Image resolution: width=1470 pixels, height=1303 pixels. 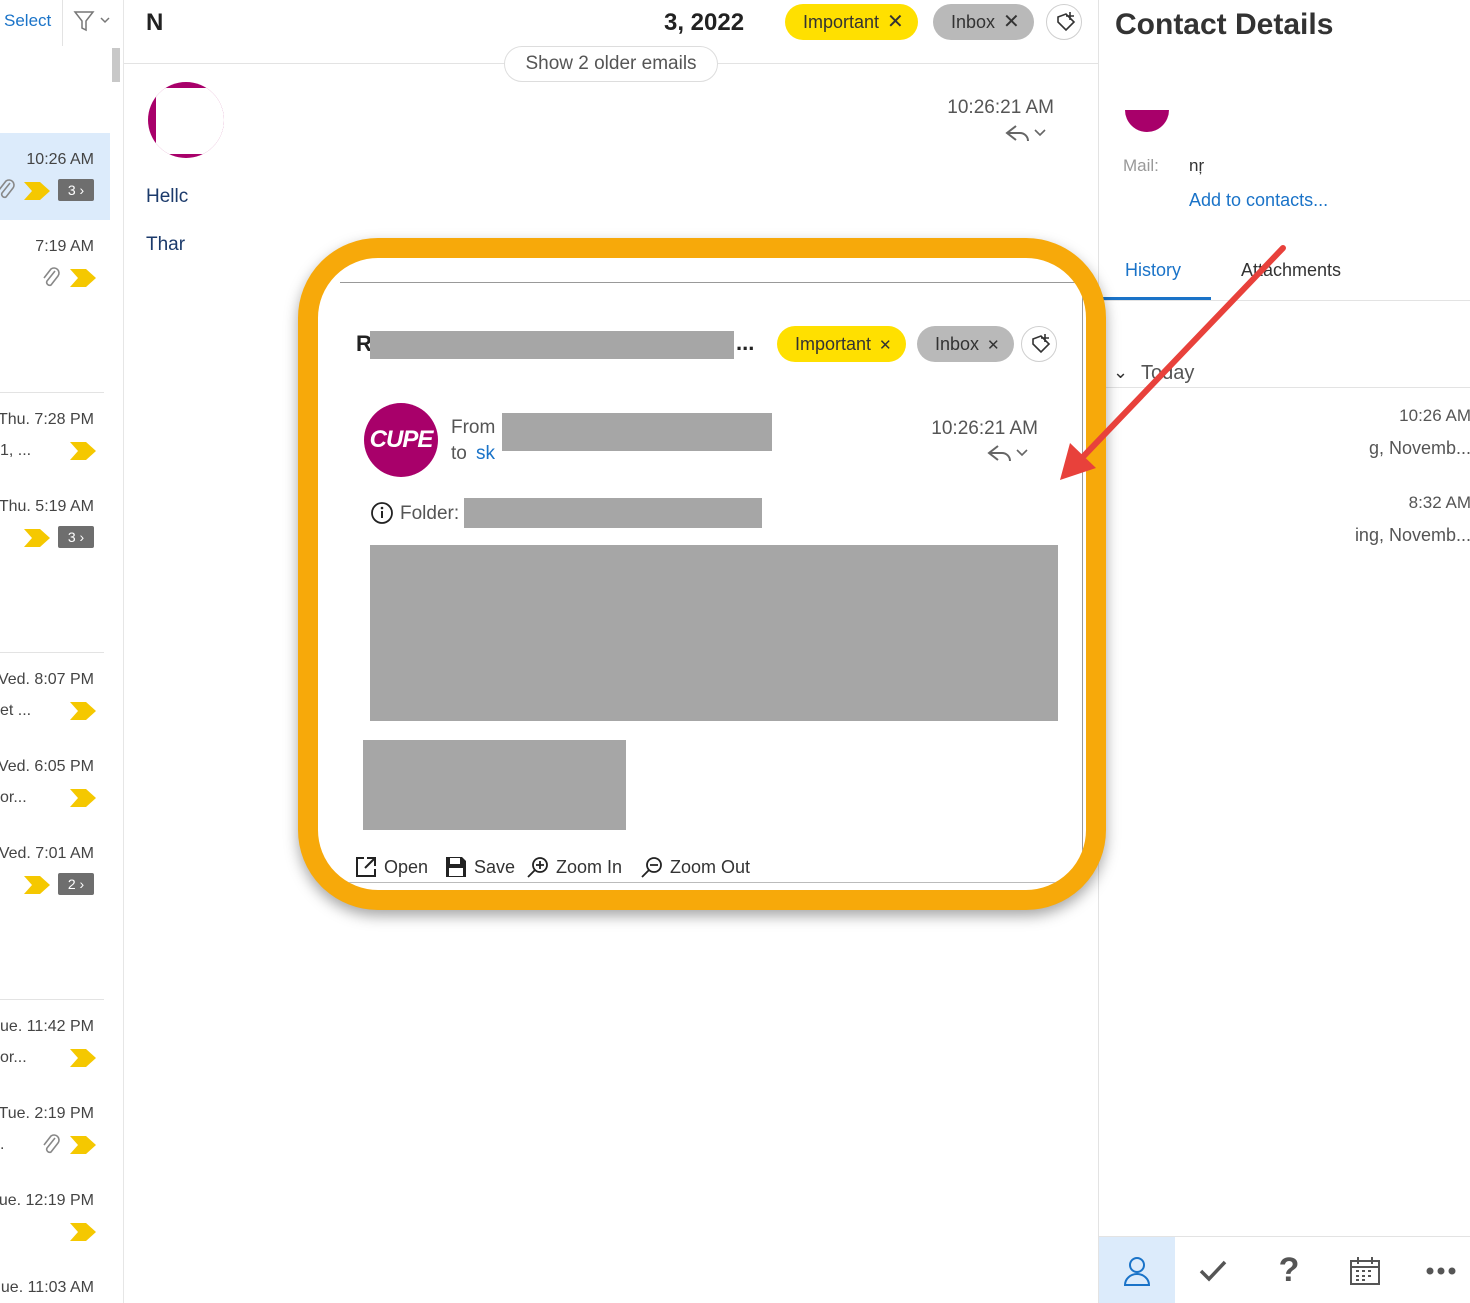 What do you see at coordinates (47, 1287) in the screenshot?
I see `list-item-time: ue. 11:03 AM` at bounding box center [47, 1287].